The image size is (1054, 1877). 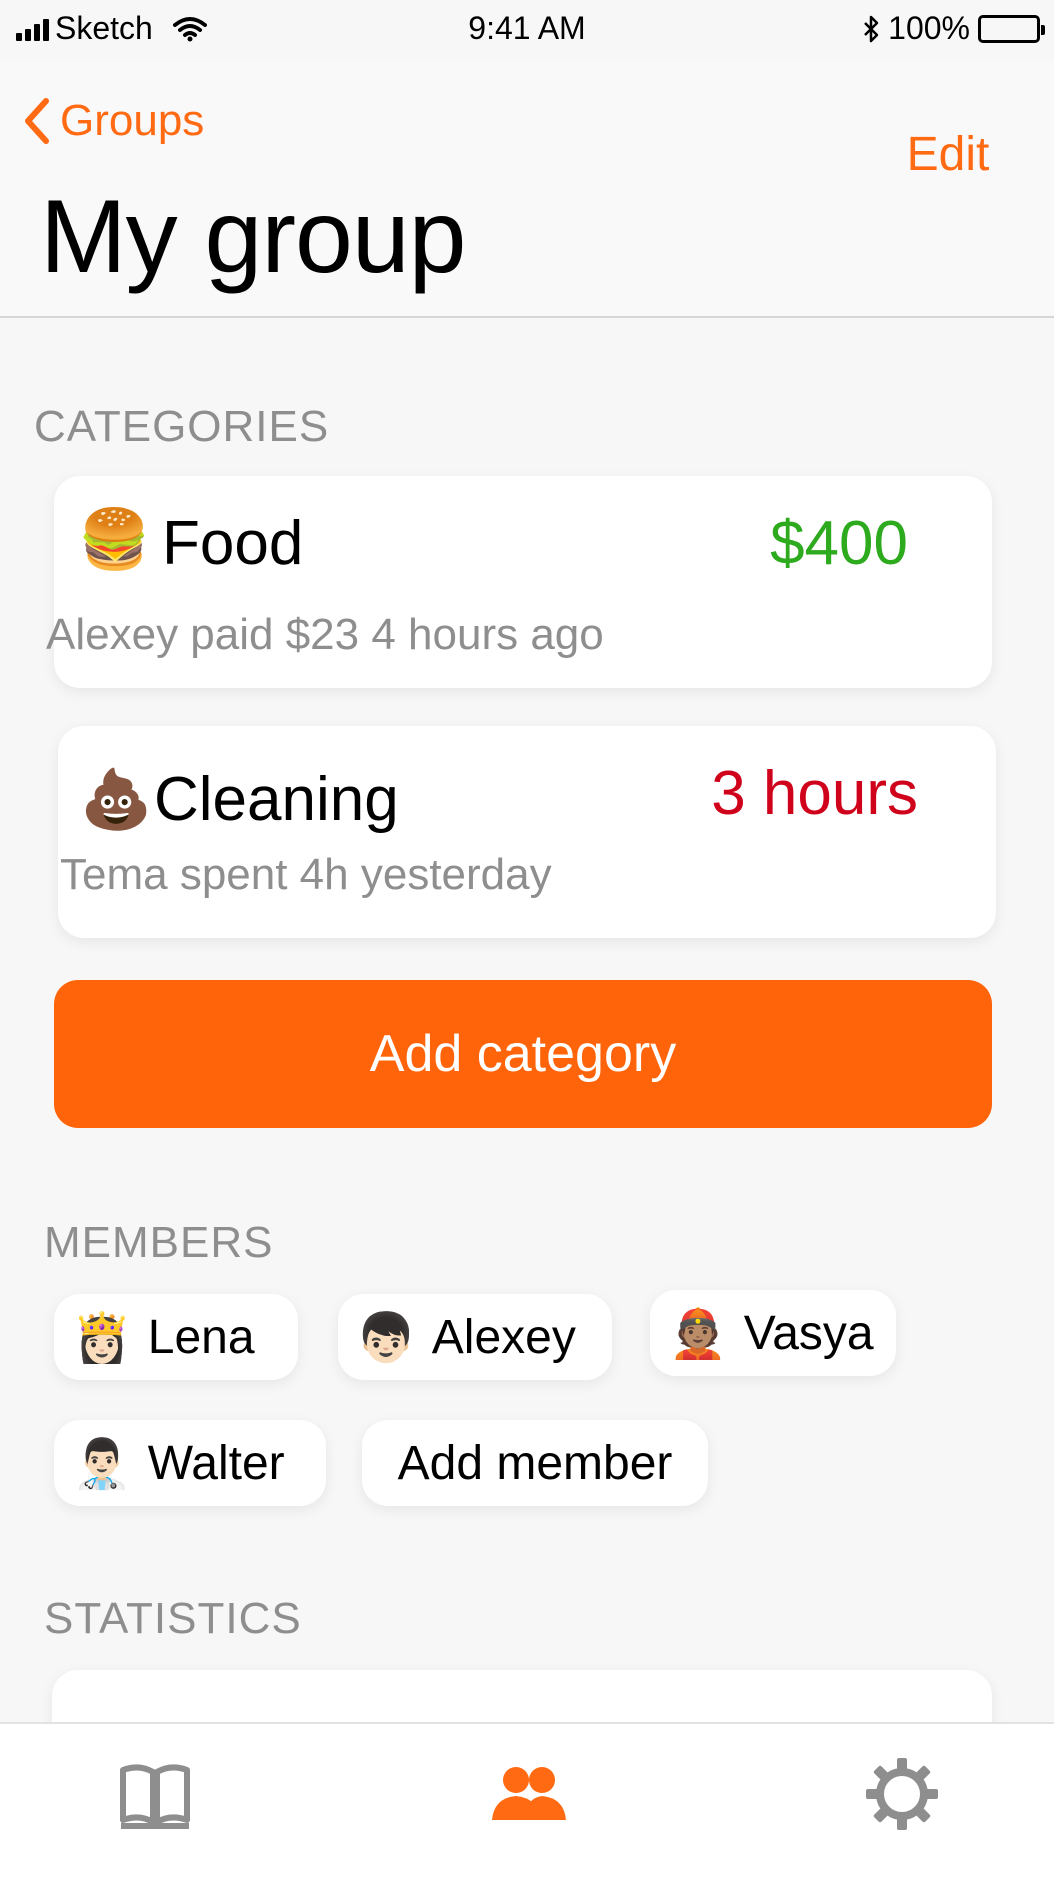 I want to click on member-name: Vasya, so click(x=808, y=1333).